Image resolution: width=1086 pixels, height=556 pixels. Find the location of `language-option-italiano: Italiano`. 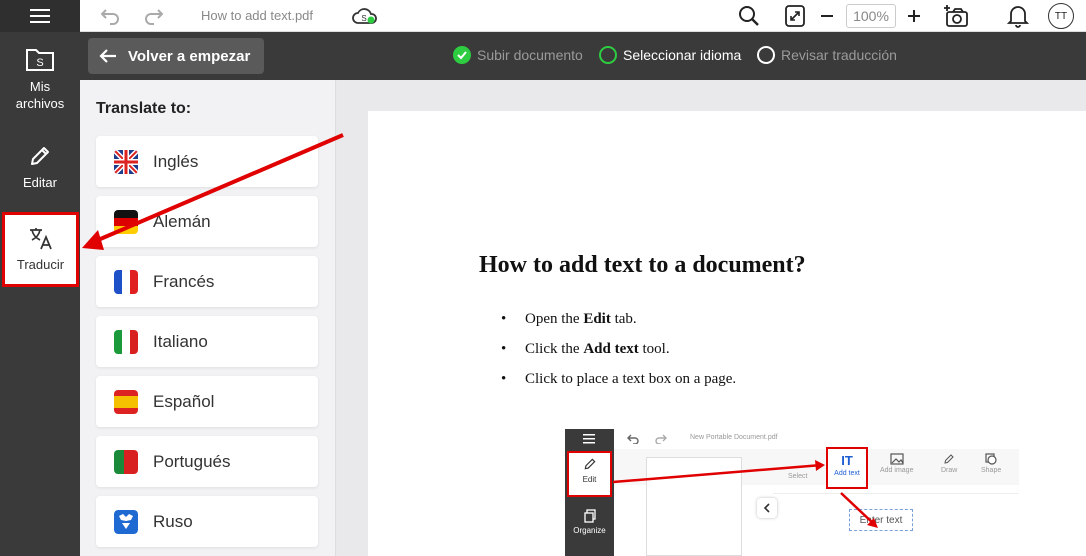

language-option-italiano: Italiano is located at coordinates (207, 341).